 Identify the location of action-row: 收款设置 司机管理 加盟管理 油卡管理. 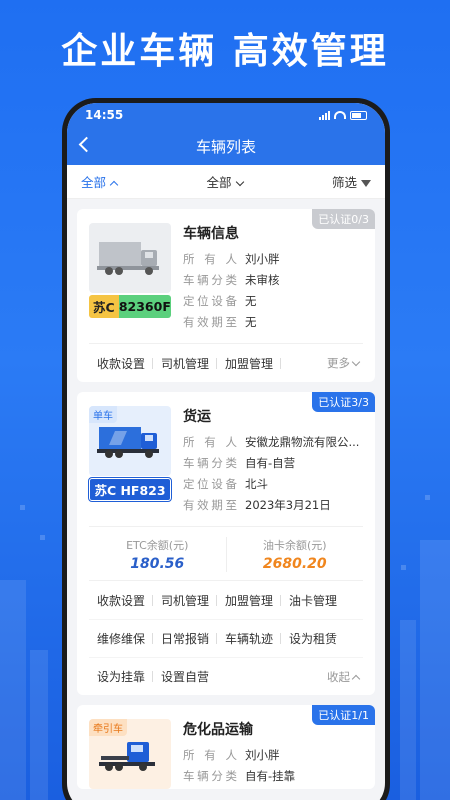
(226, 600).